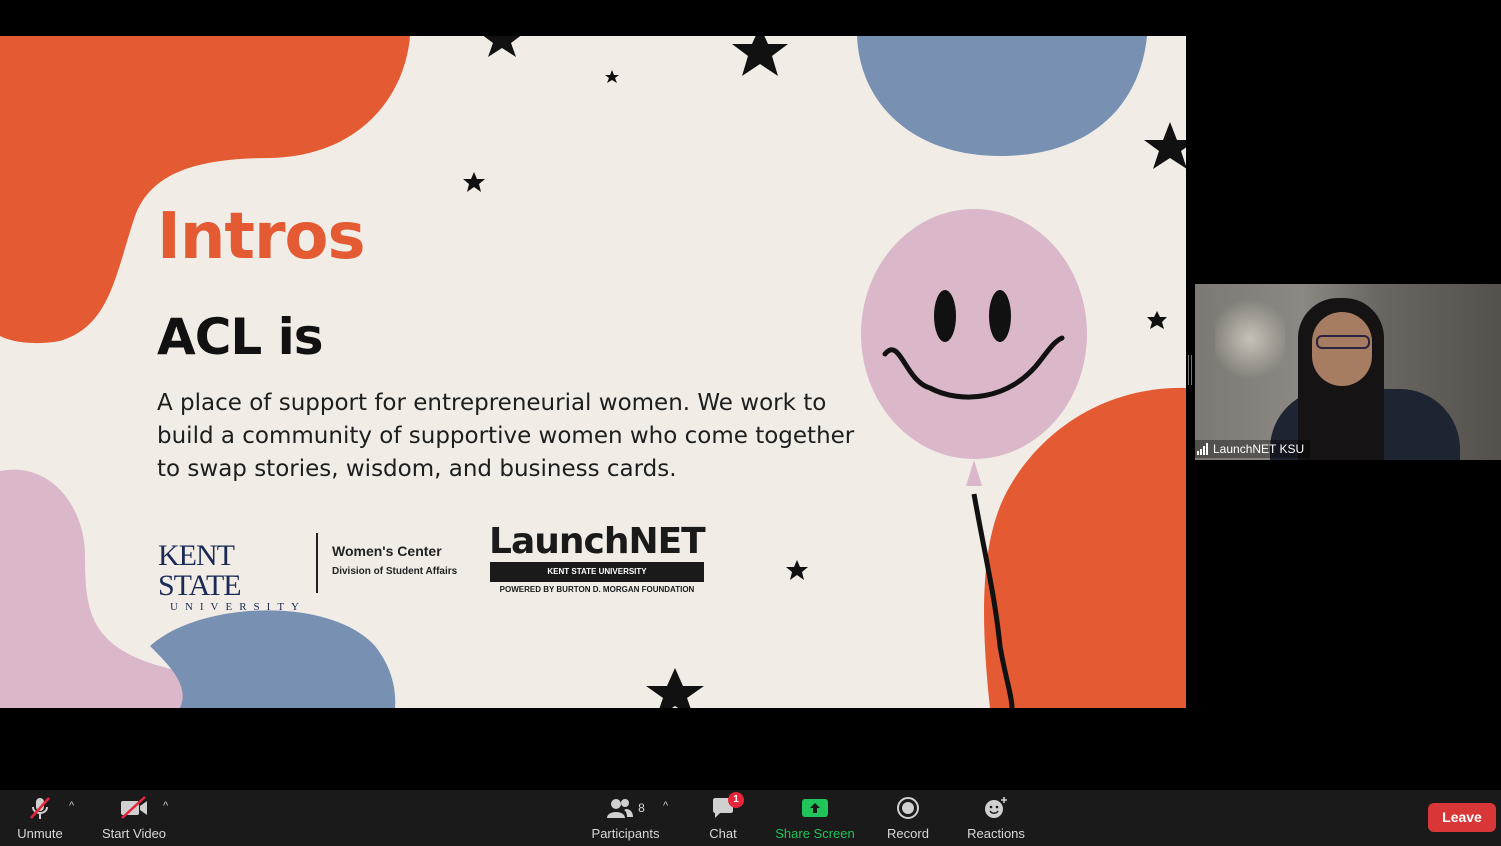  I want to click on participant-name: LaunchNET KSU, so click(1259, 449).